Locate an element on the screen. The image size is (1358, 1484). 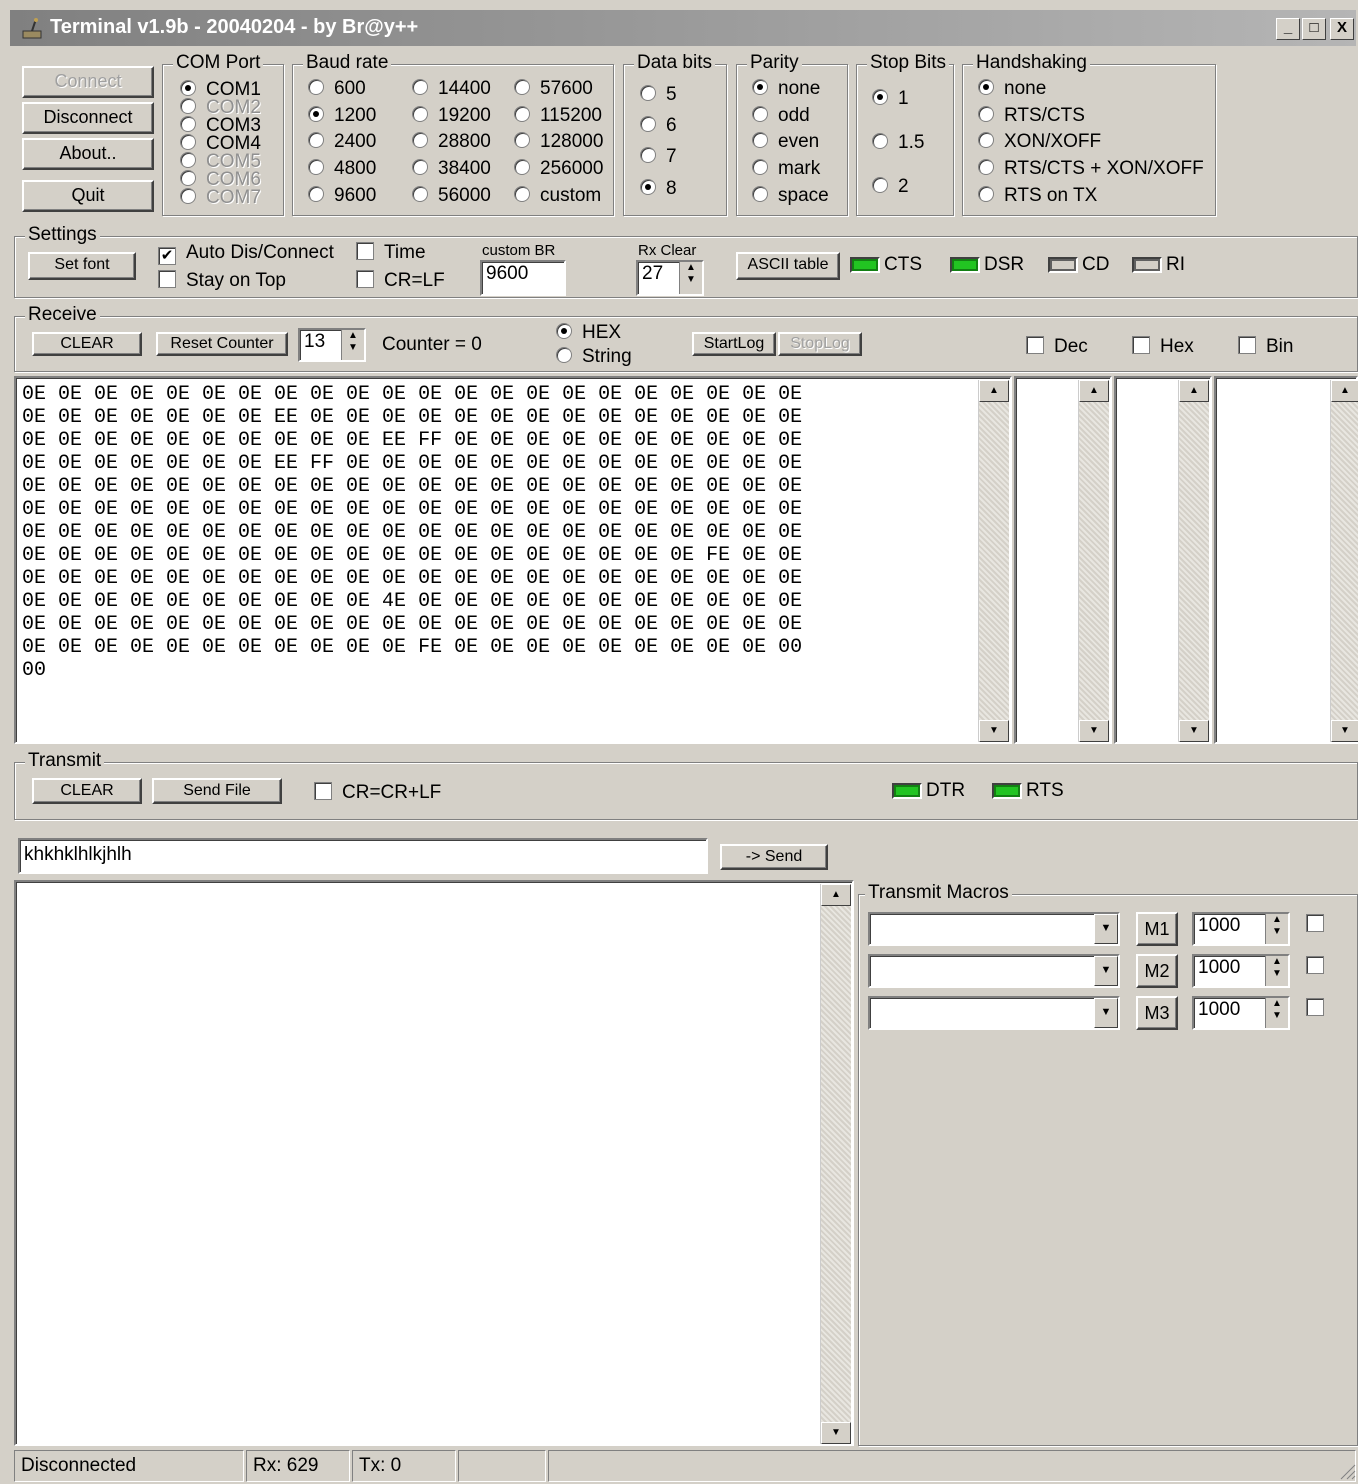
radio-com6: COM6 is located at coordinates (220, 179).